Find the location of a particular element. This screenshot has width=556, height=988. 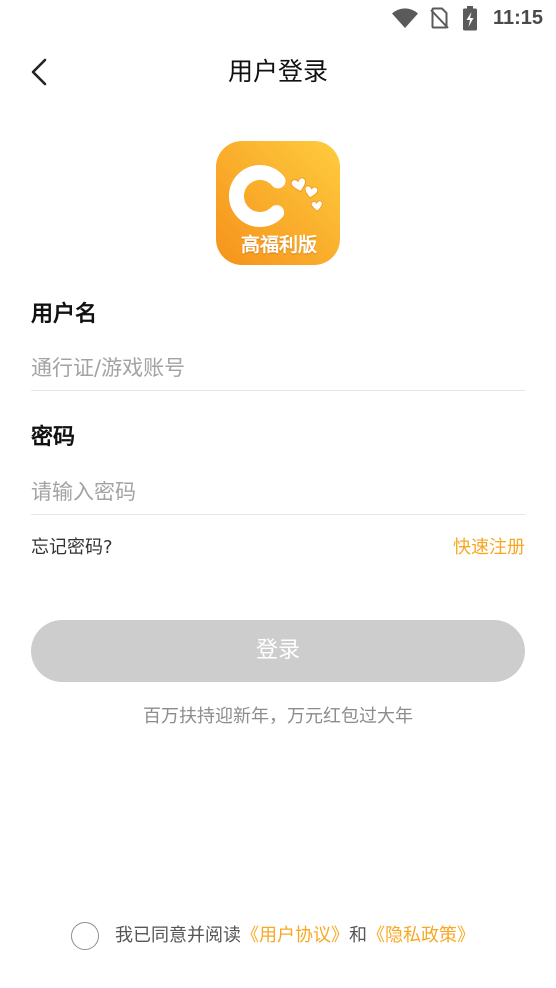

privacy-policy-link: 《隐私政策》 is located at coordinates (421, 935).